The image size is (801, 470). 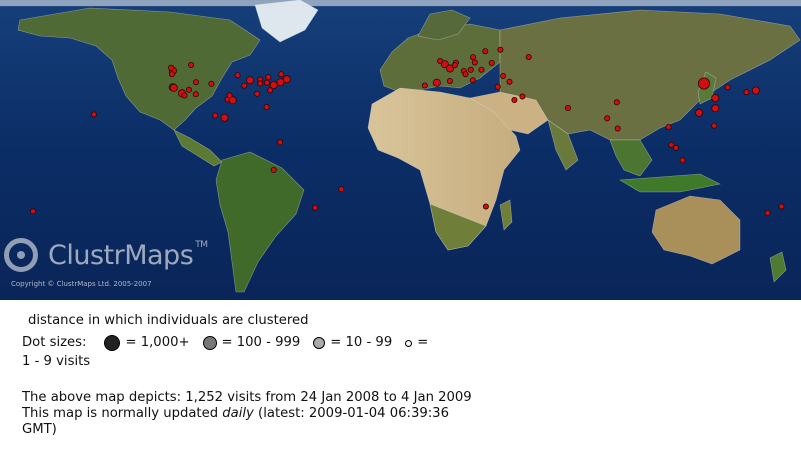 I want to click on legend-visits-tail: 1 - 9 visits, so click(x=56, y=361).